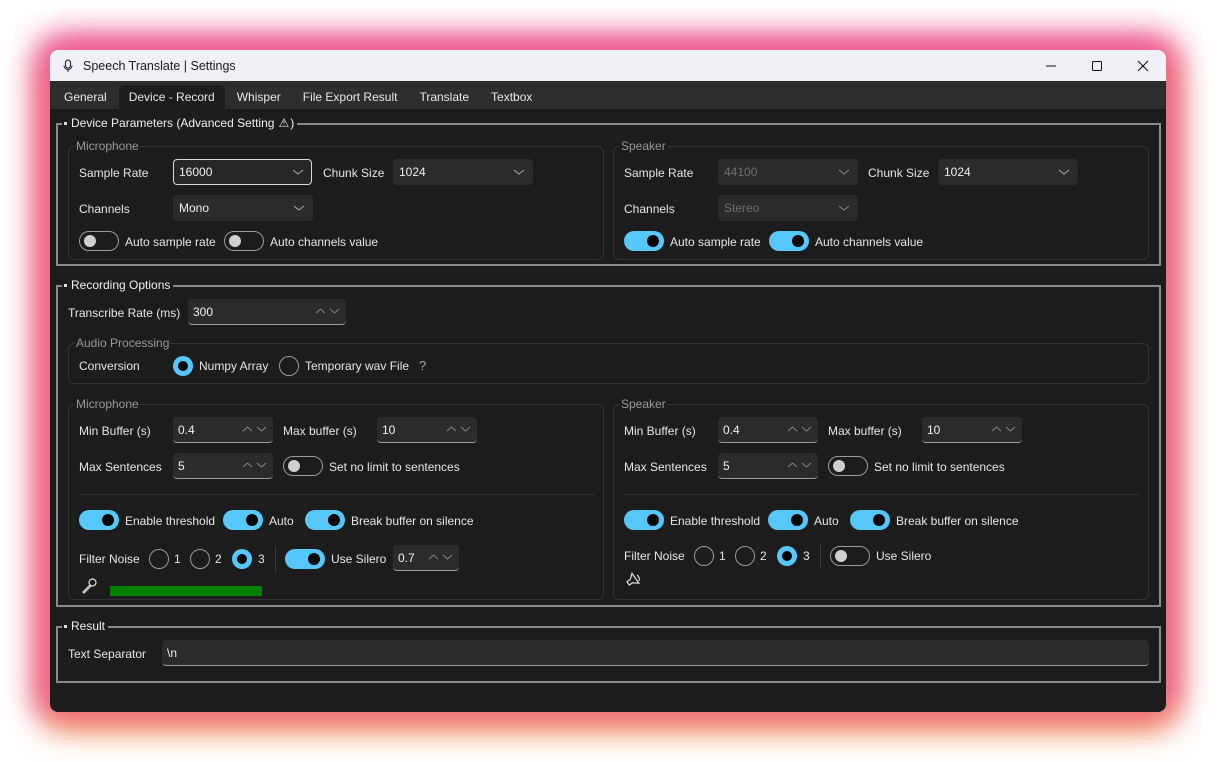  I want to click on speaker-chunk-size-combobox: 1024, so click(1008, 172).